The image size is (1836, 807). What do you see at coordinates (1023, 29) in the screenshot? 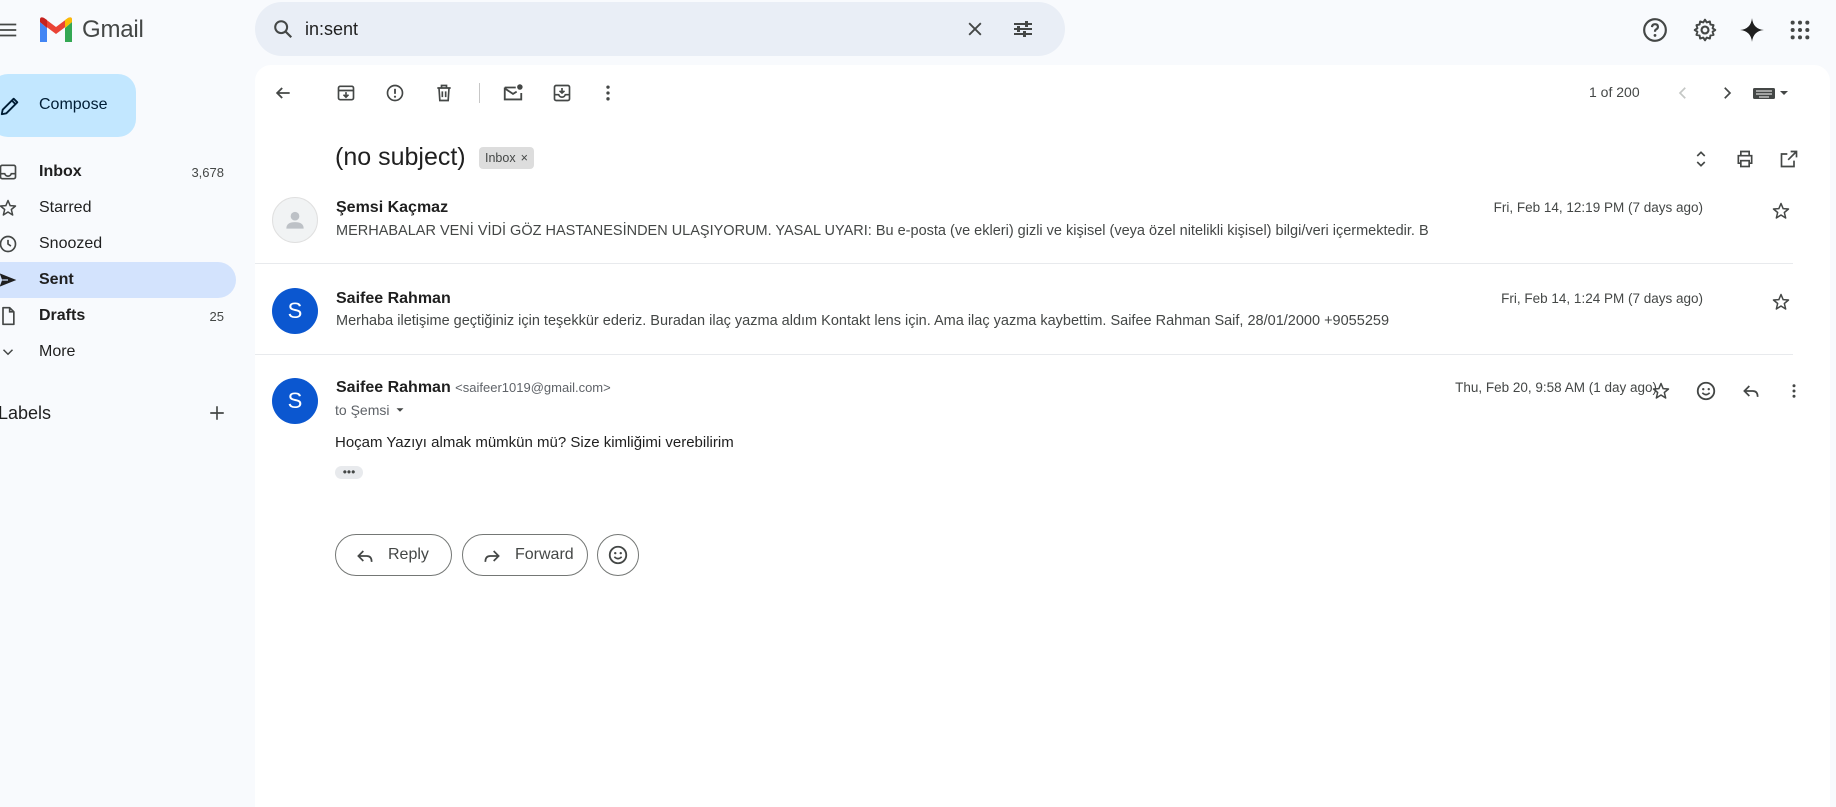
I see `search-options-icon` at bounding box center [1023, 29].